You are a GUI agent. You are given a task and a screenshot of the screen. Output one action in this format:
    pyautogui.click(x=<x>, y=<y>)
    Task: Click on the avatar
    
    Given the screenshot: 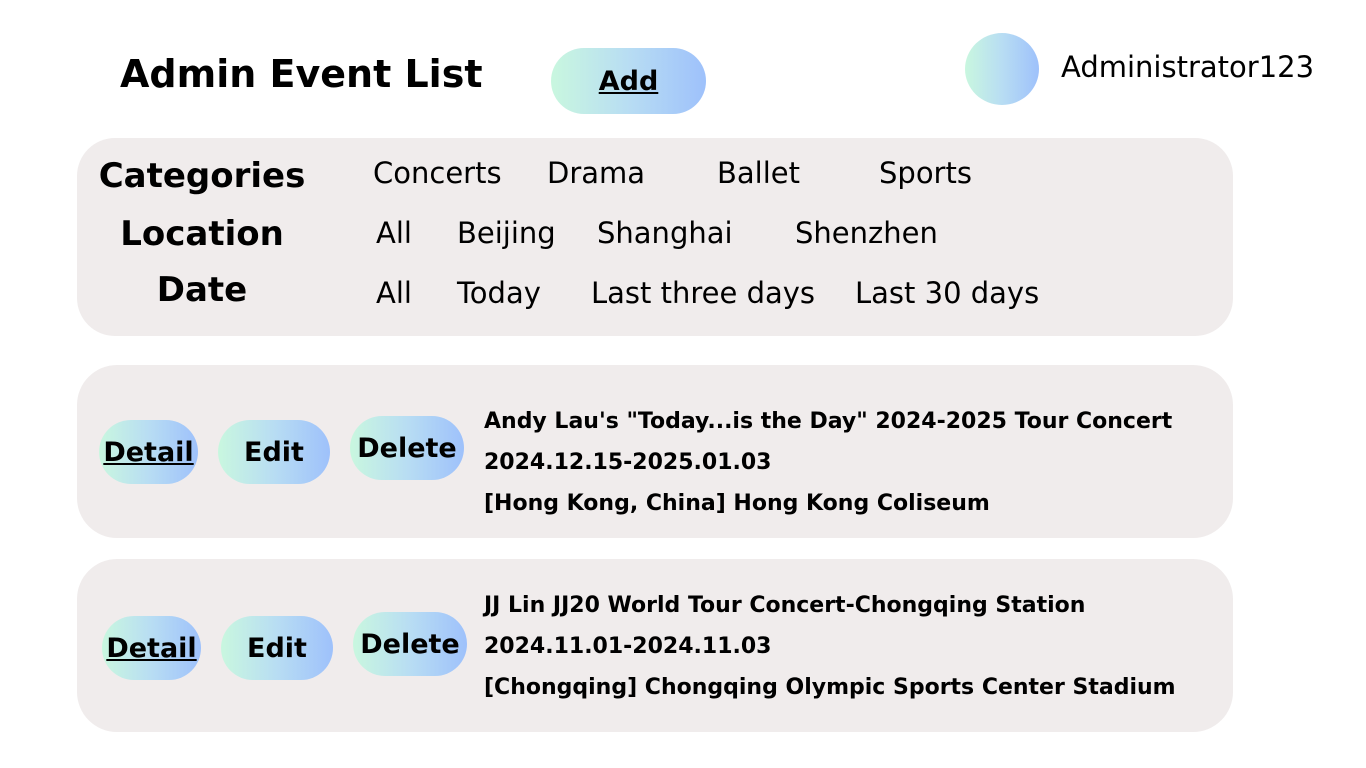 What is the action you would take?
    pyautogui.click(x=1002, y=69)
    